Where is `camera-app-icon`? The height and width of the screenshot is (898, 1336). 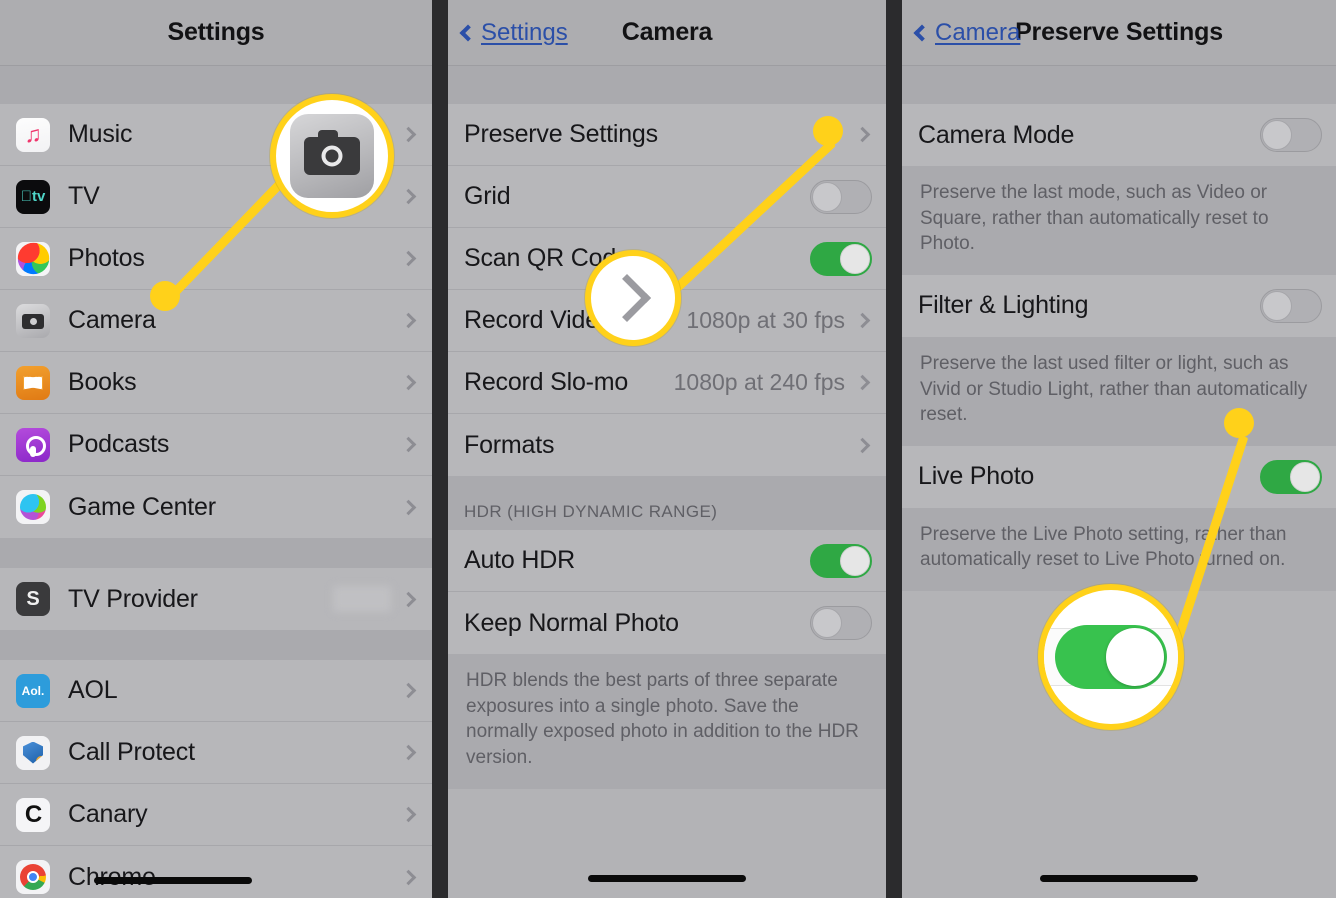
camera-app-icon is located at coordinates (33, 320).